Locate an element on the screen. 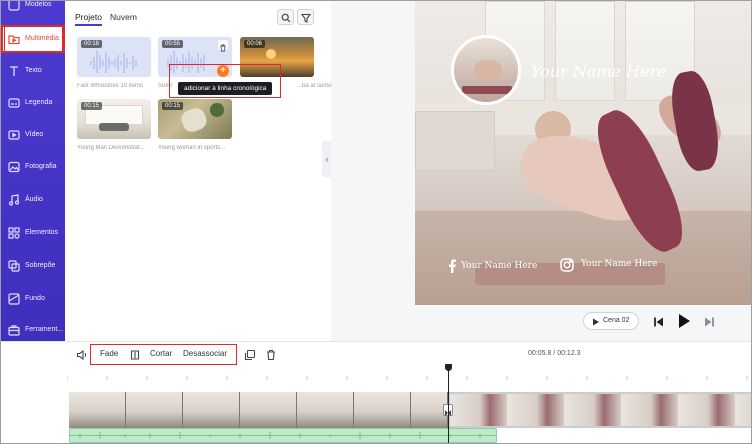 The image size is (752, 444). sidebar-item-text: Texto is located at coordinates (33, 72).